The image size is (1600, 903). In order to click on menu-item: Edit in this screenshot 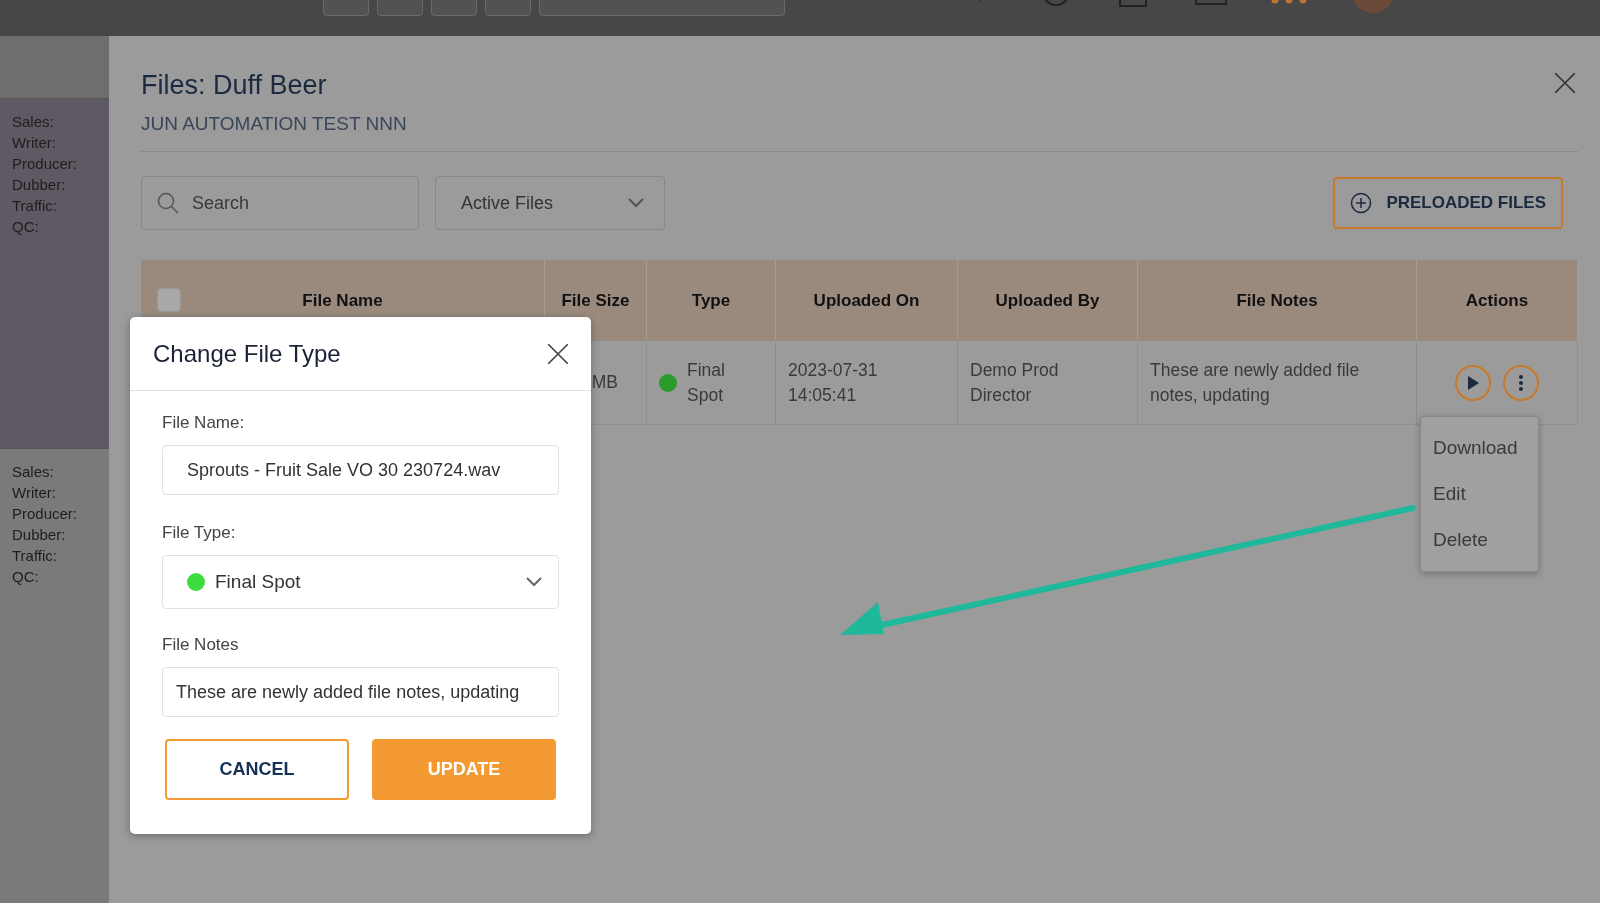, I will do `click(1479, 494)`.